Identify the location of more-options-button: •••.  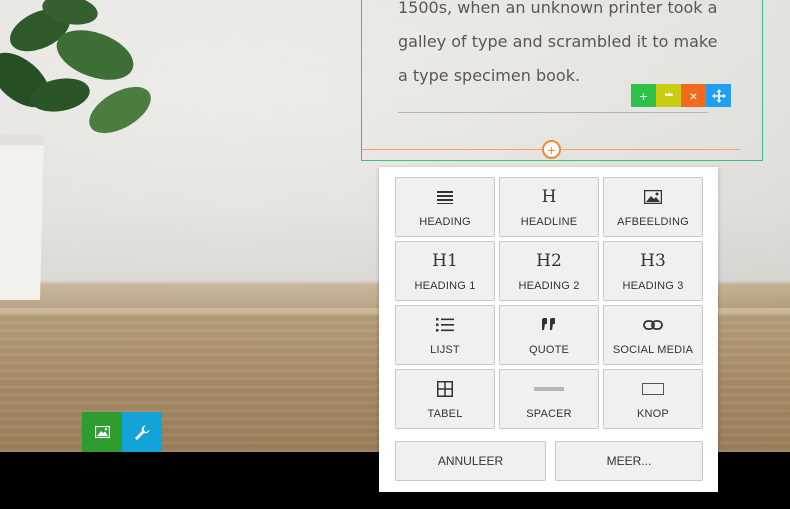
(668, 95).